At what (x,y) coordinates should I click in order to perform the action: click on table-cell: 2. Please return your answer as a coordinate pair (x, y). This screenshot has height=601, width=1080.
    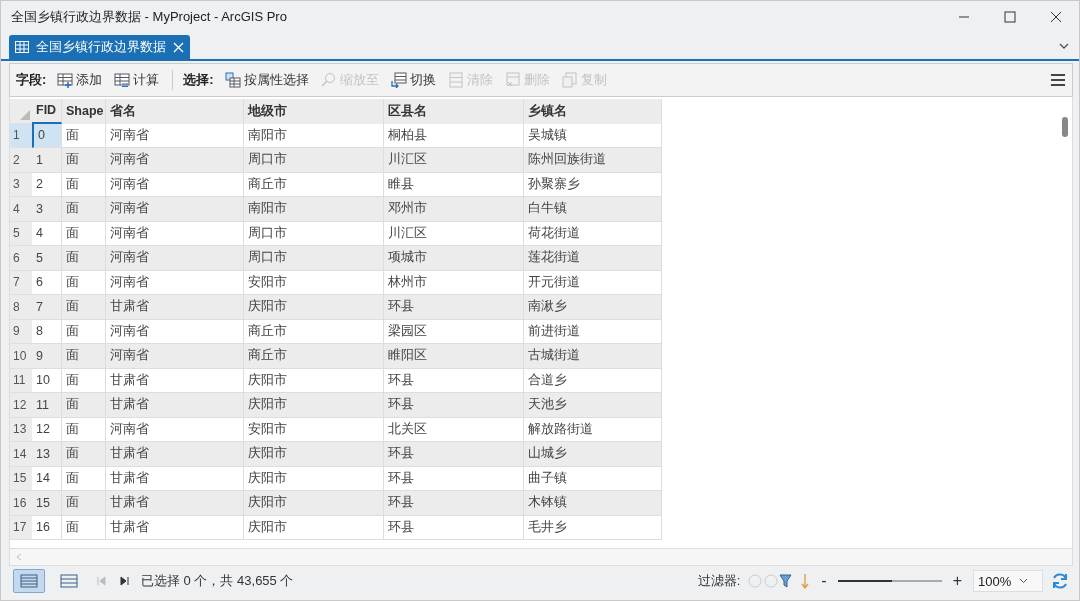
    Looking at the image, I should click on (47, 184).